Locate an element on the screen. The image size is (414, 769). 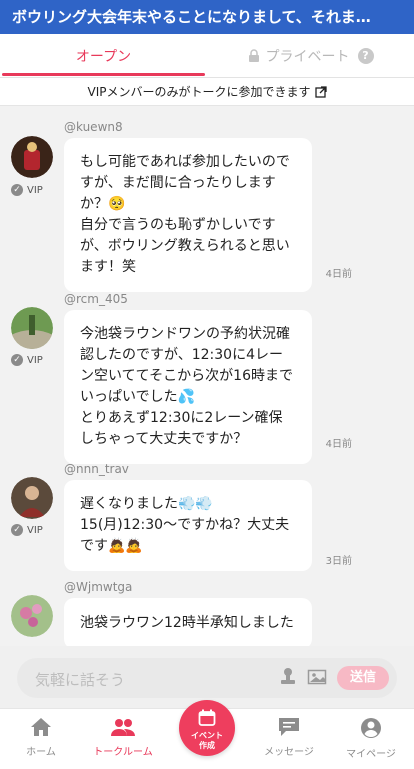
tab-open: オープン is located at coordinates (103, 55).